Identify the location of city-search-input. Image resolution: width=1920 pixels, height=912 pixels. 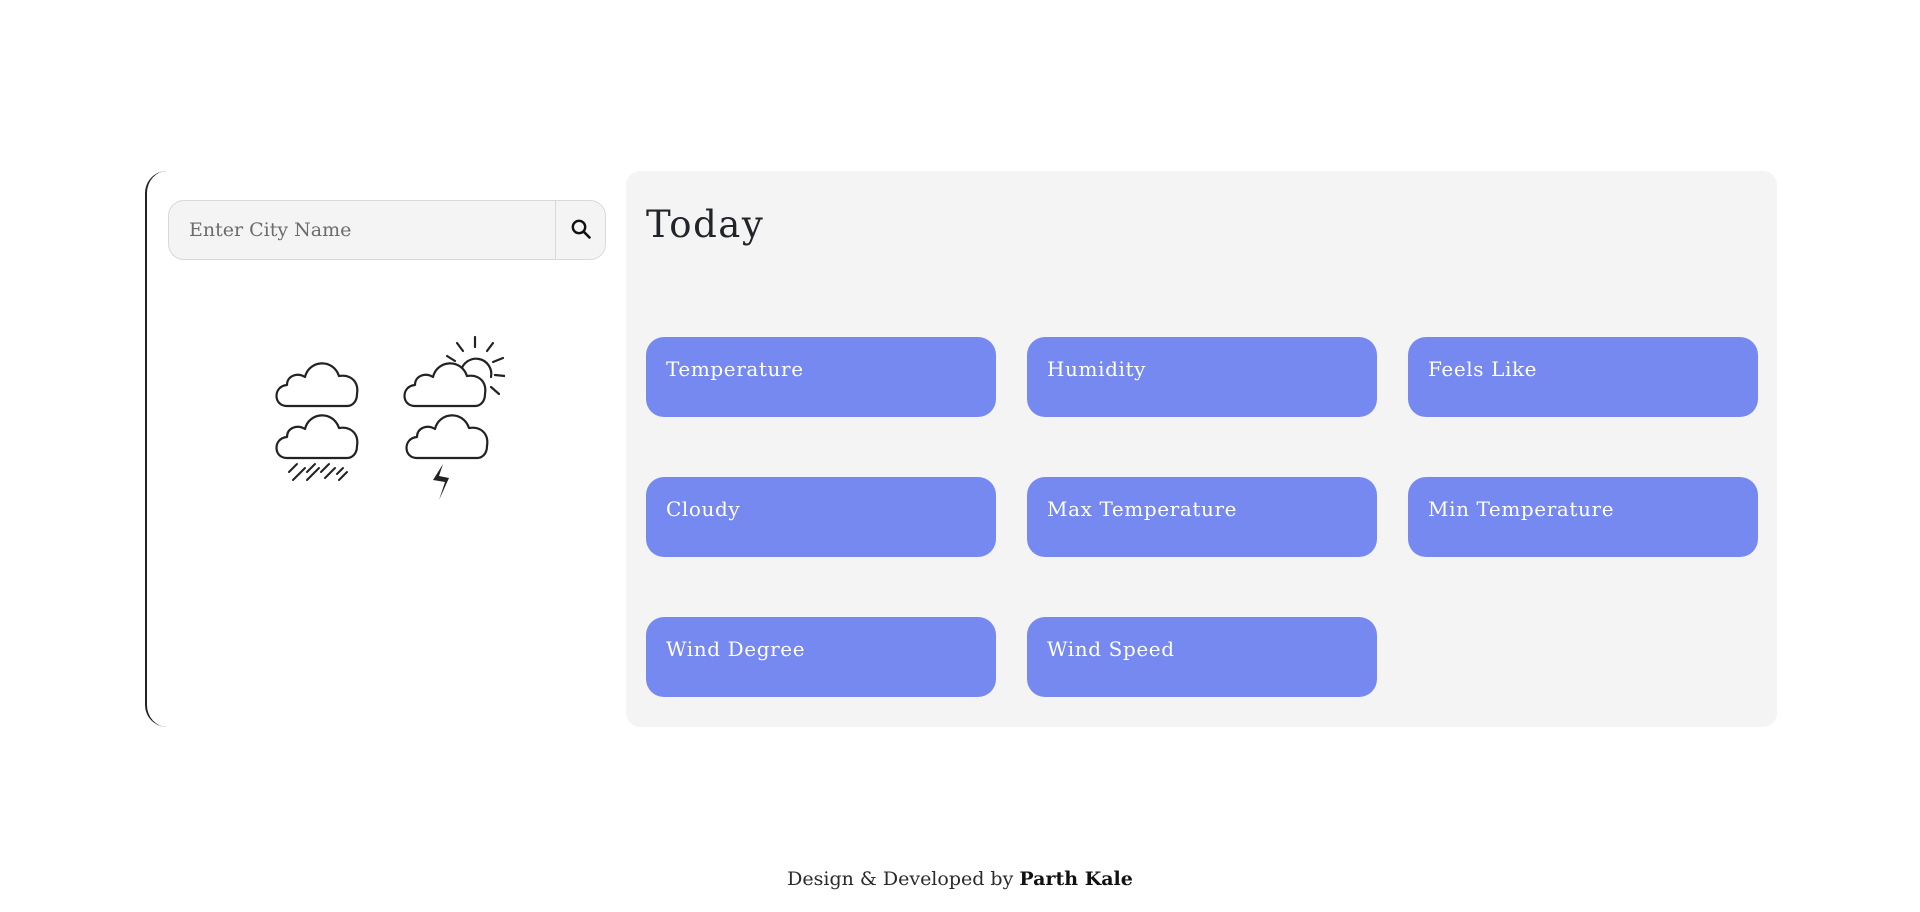
(362, 230).